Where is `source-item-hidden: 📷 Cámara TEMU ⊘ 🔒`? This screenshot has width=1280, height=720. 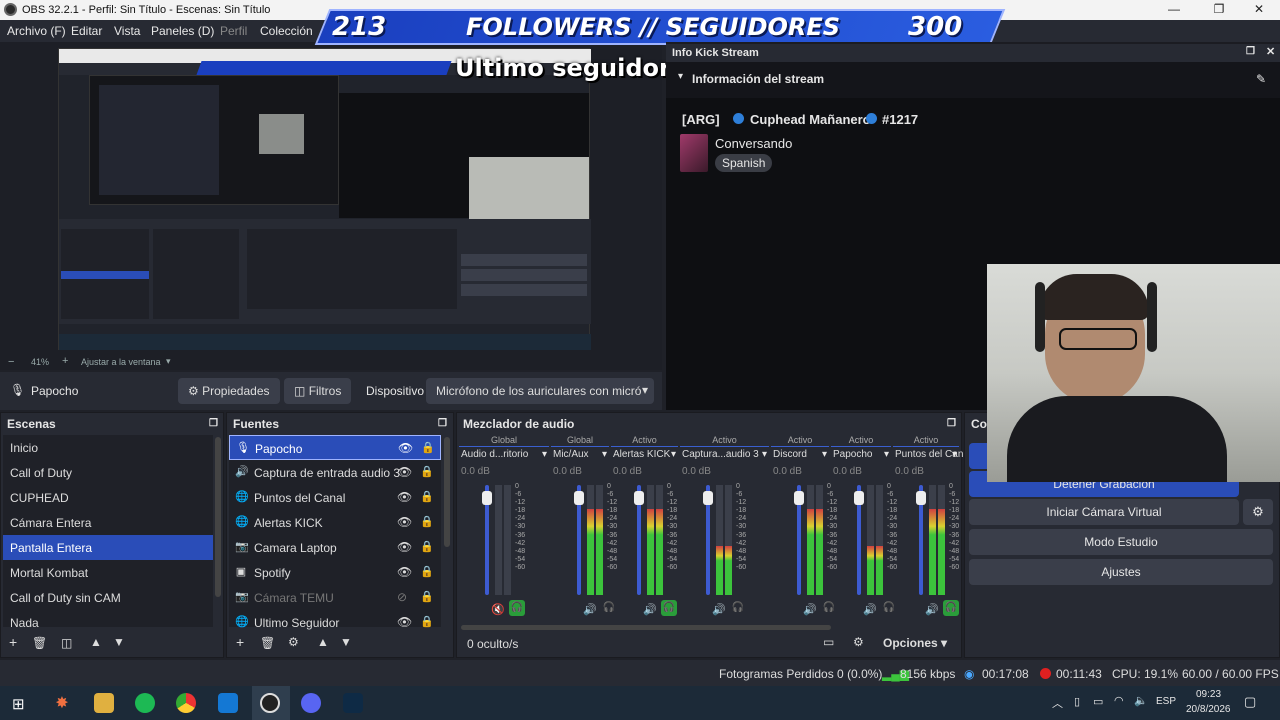
source-item-hidden: 📷 Cámara TEMU ⊘ 🔒 is located at coordinates (335, 597).